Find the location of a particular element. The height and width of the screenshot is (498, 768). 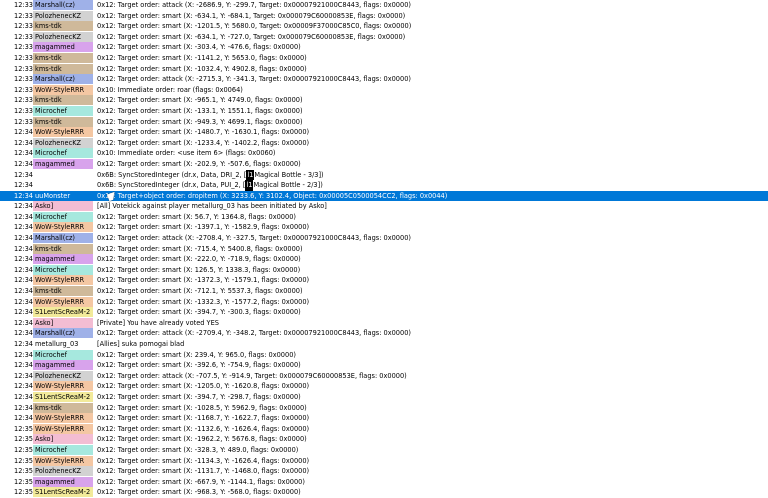

row-player-name: metallurg_03 is located at coordinates (63, 344).